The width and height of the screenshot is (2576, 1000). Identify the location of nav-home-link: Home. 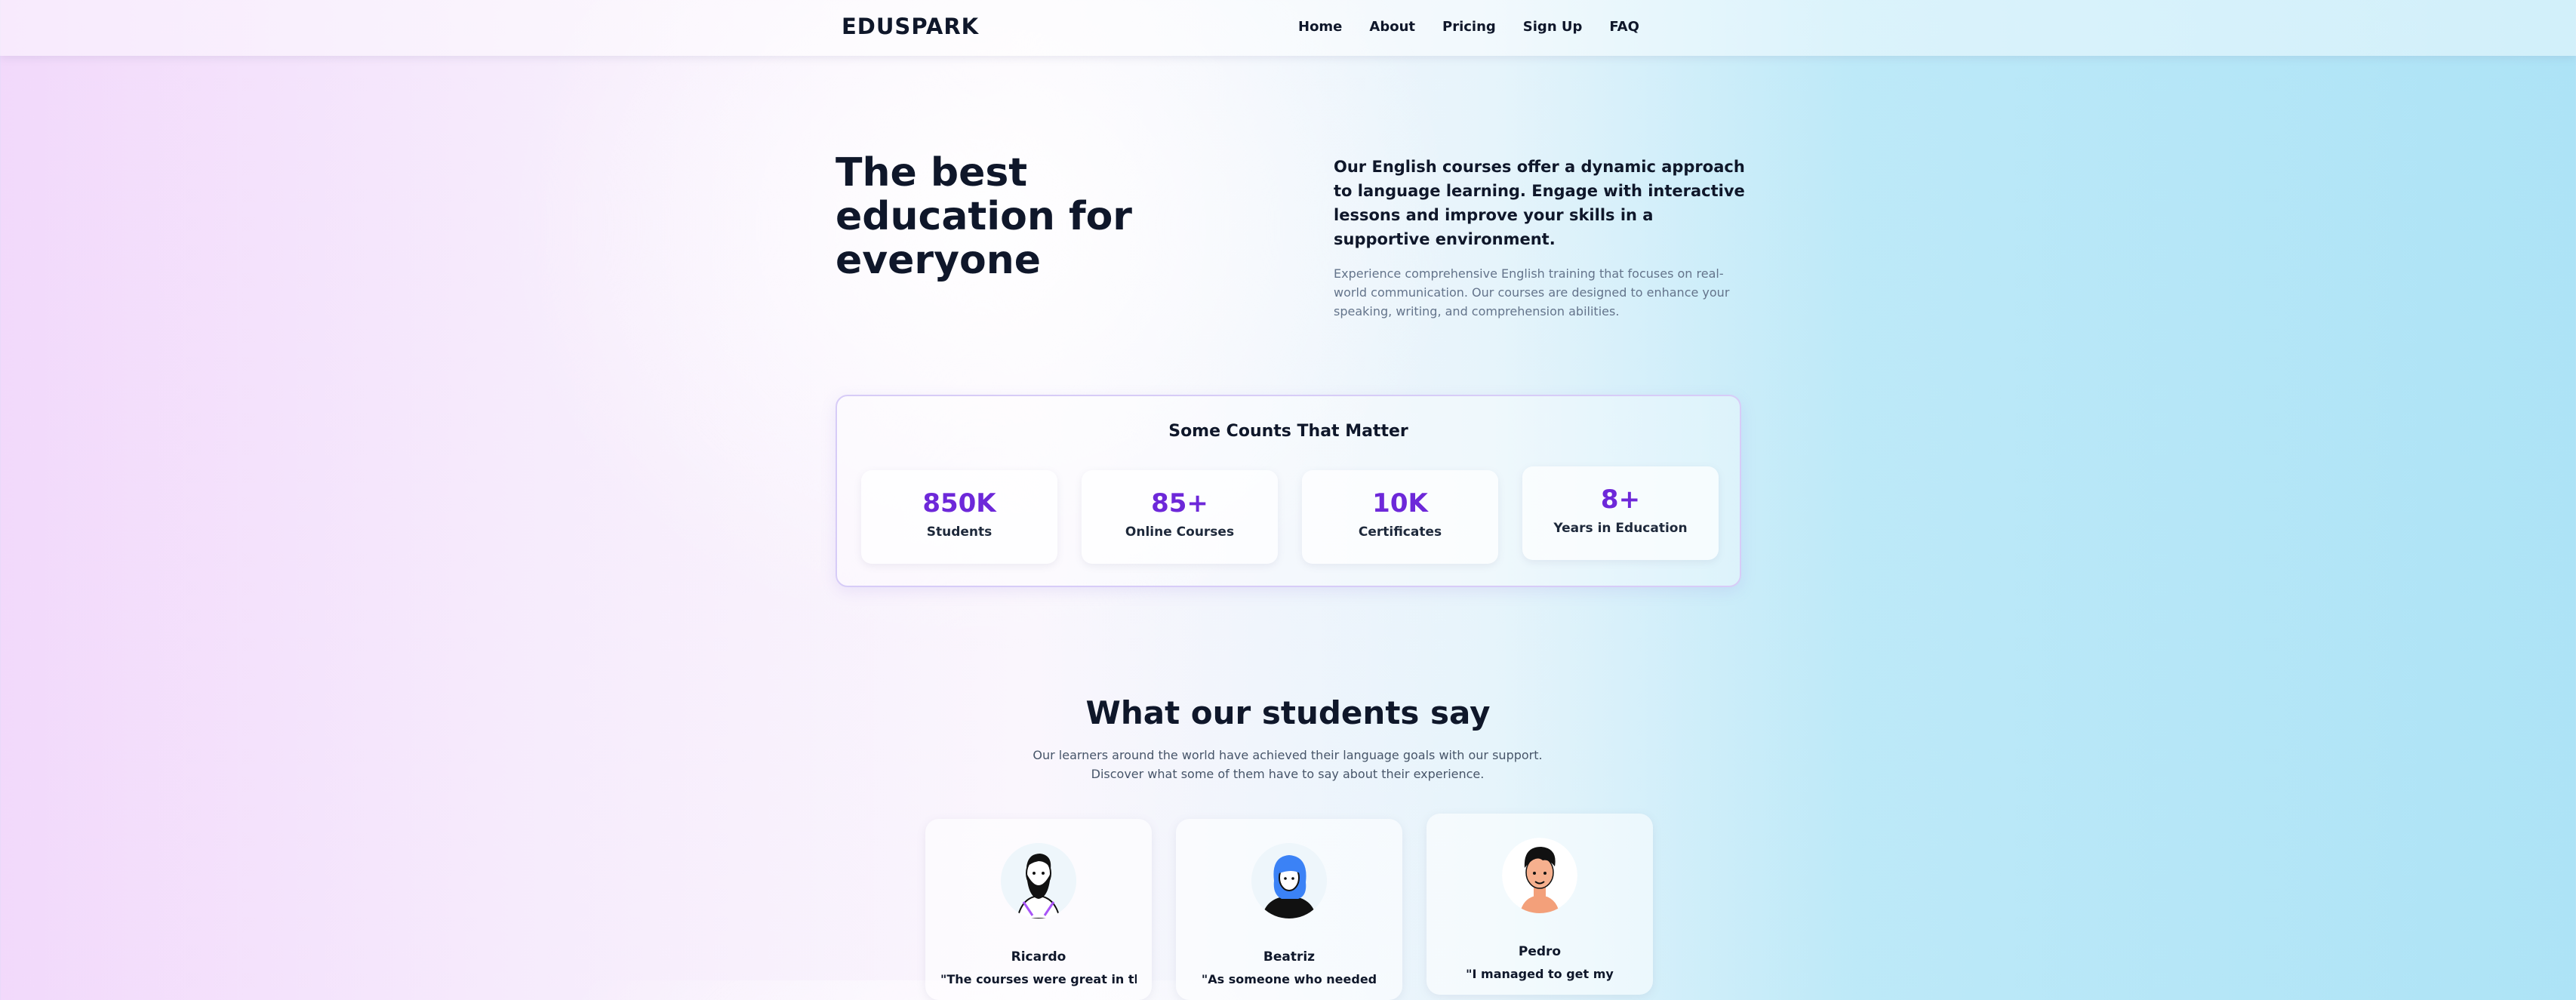
(1320, 27).